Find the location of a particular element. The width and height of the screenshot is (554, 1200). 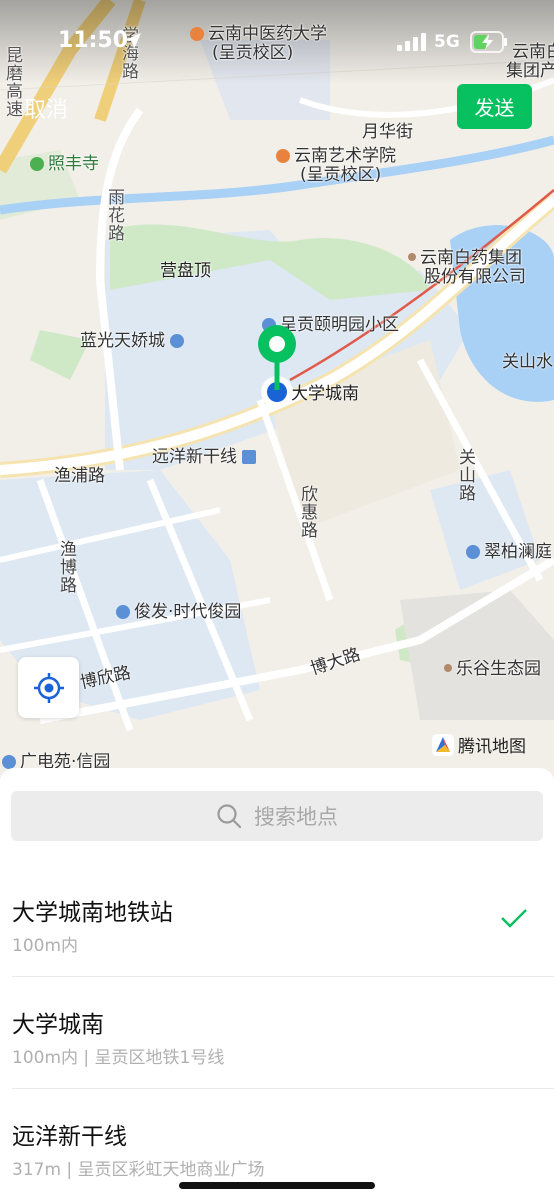

status-time: 11:50 is located at coordinates (93, 40).